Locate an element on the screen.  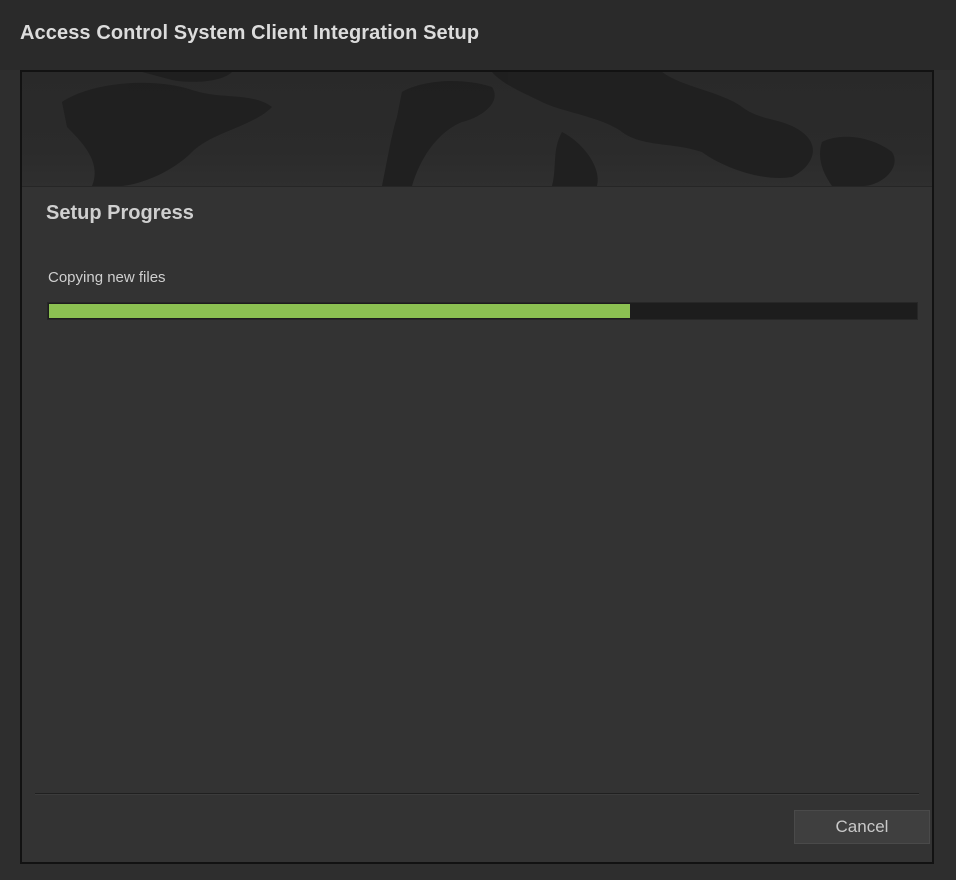
page-title: Setup Progress is located at coordinates (120, 213).